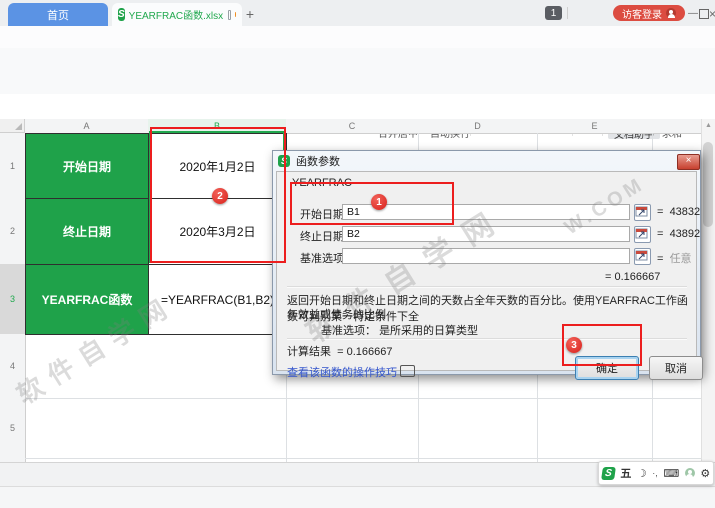 This screenshot has height=508, width=715. Describe the element at coordinates (12, 126) in the screenshot. I see `select-all-corner` at that location.